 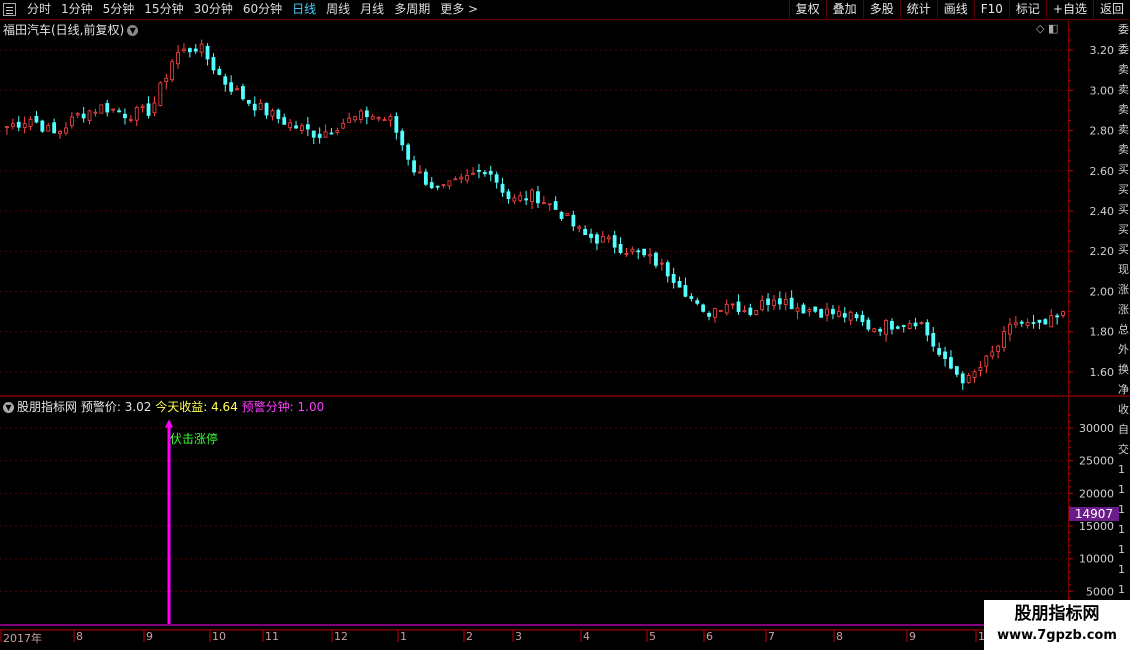 What do you see at coordinates (149, 636) in the screenshot?
I see `time-axis-label-2: 9` at bounding box center [149, 636].